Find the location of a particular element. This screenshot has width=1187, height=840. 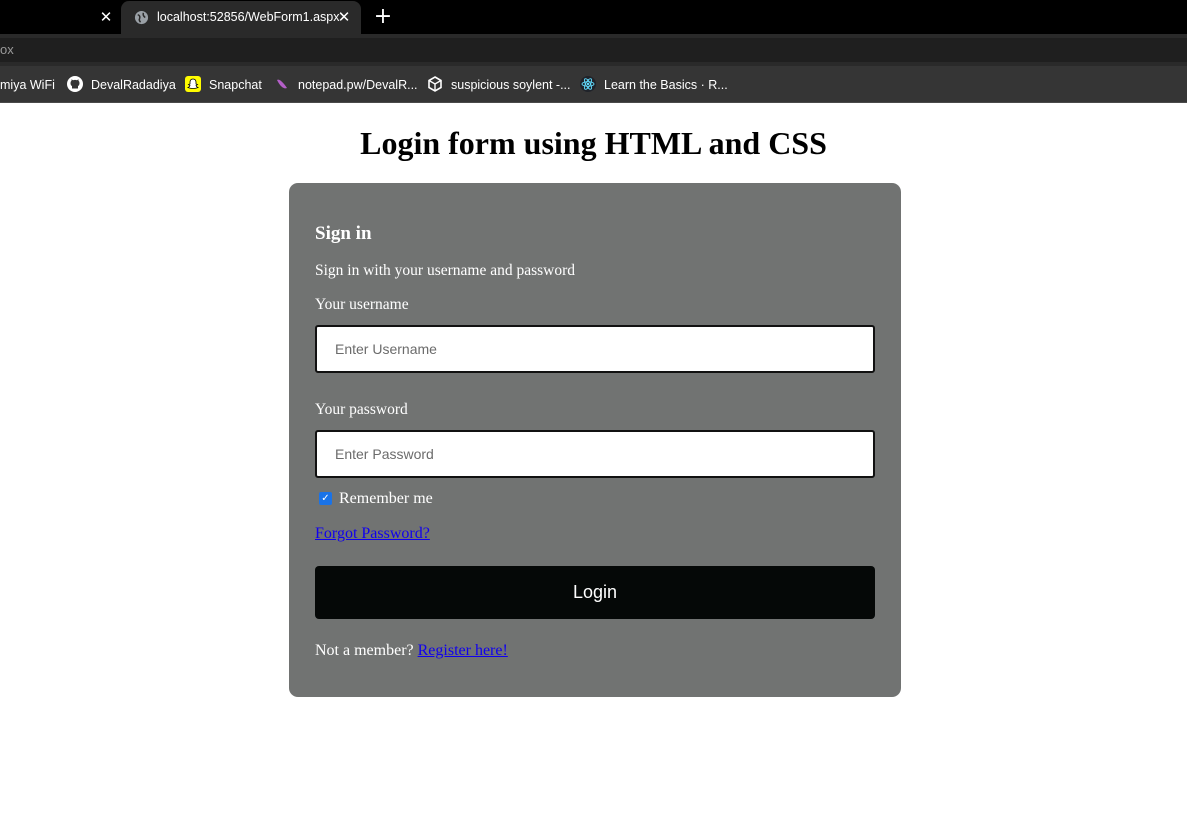

bookmark-snapchat: Snapchat is located at coordinates (225, 85).